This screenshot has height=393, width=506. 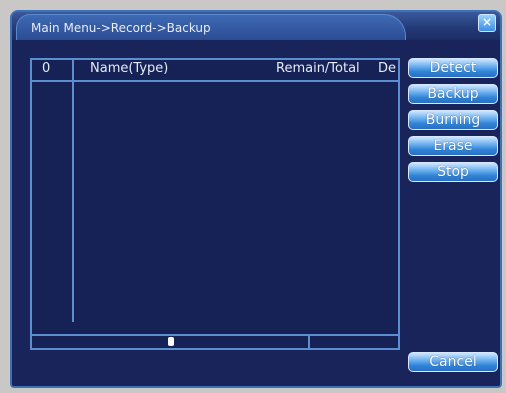 I want to click on cancel-button: Cancel, so click(x=453, y=362).